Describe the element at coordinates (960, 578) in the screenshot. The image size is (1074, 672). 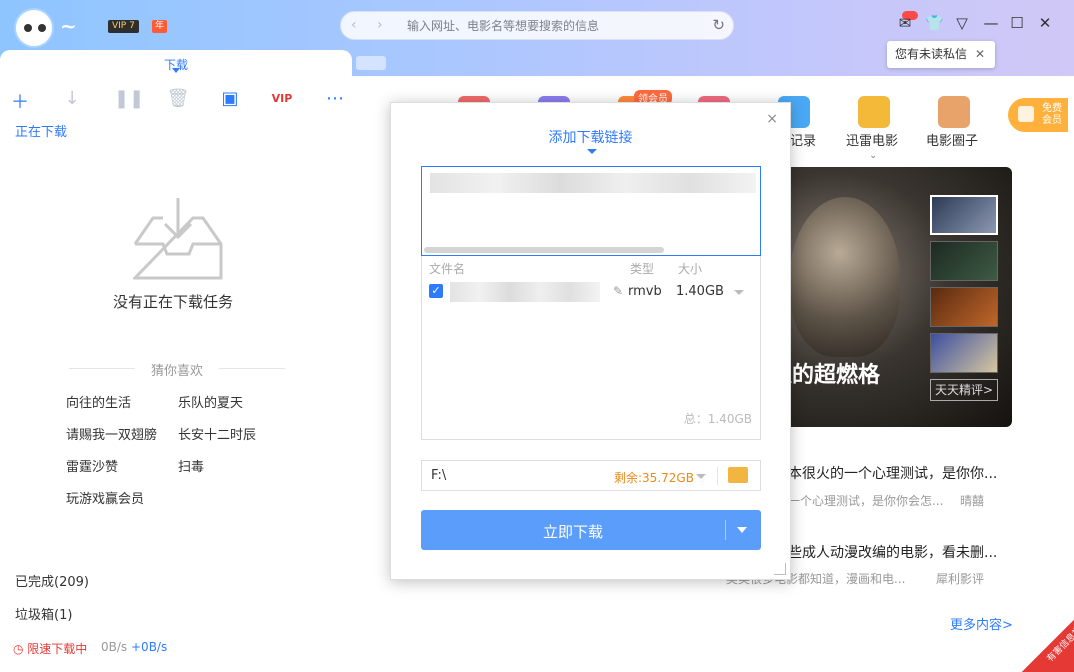
I see `news-author: 犀利影评` at that location.